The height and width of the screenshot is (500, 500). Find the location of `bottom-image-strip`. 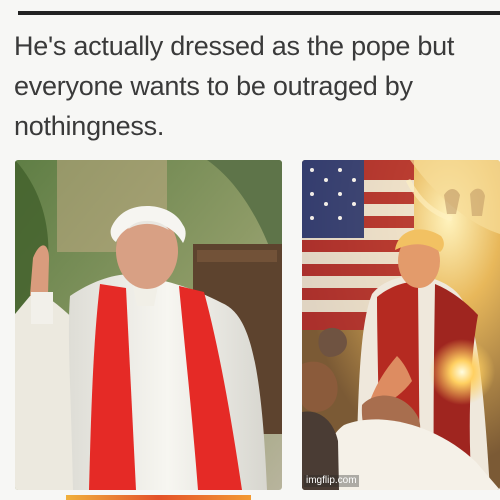

bottom-image-strip is located at coordinates (158, 497).